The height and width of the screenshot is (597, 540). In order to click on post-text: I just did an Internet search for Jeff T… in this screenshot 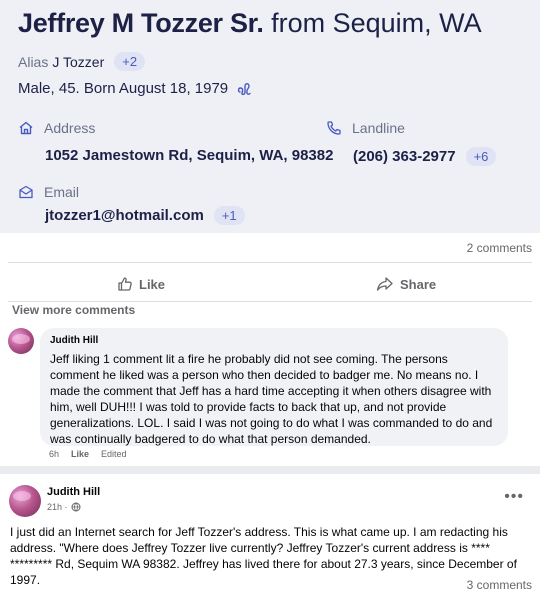, I will do `click(263, 556)`.